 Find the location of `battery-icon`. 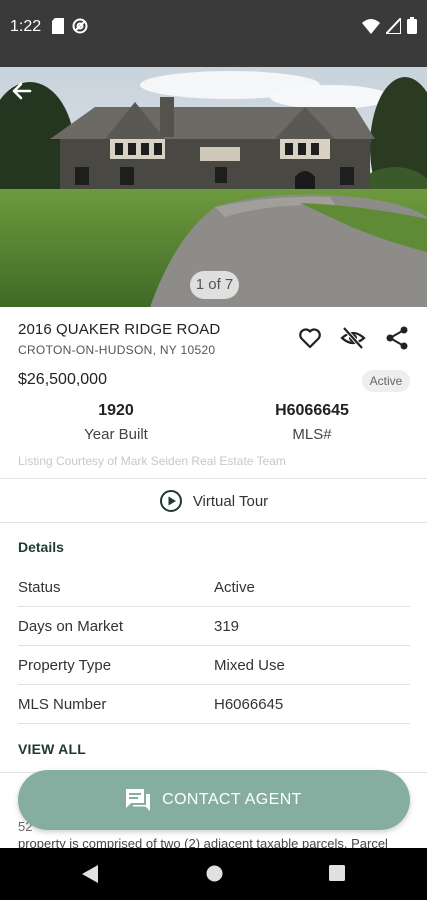

battery-icon is located at coordinates (412, 25).